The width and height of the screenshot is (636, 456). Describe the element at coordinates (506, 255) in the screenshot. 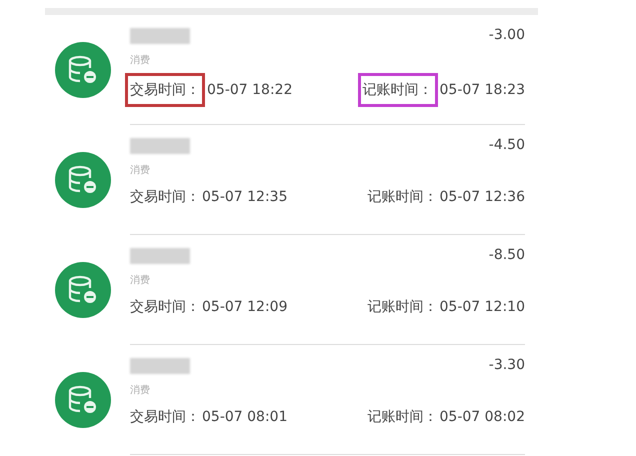

I see `amount: -8.50` at that location.